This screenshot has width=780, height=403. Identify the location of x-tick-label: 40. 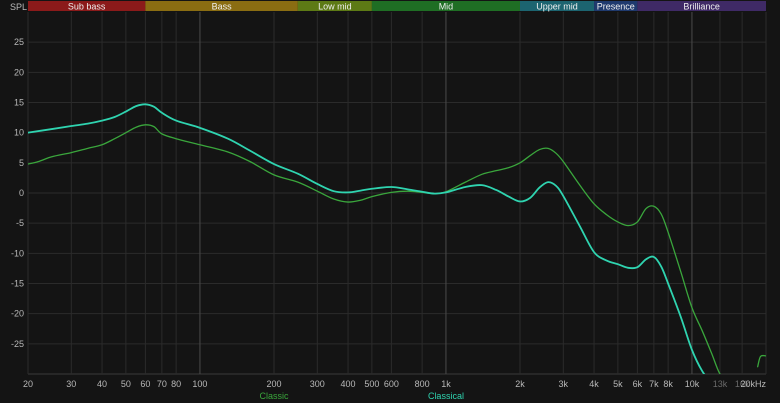
(102, 384).